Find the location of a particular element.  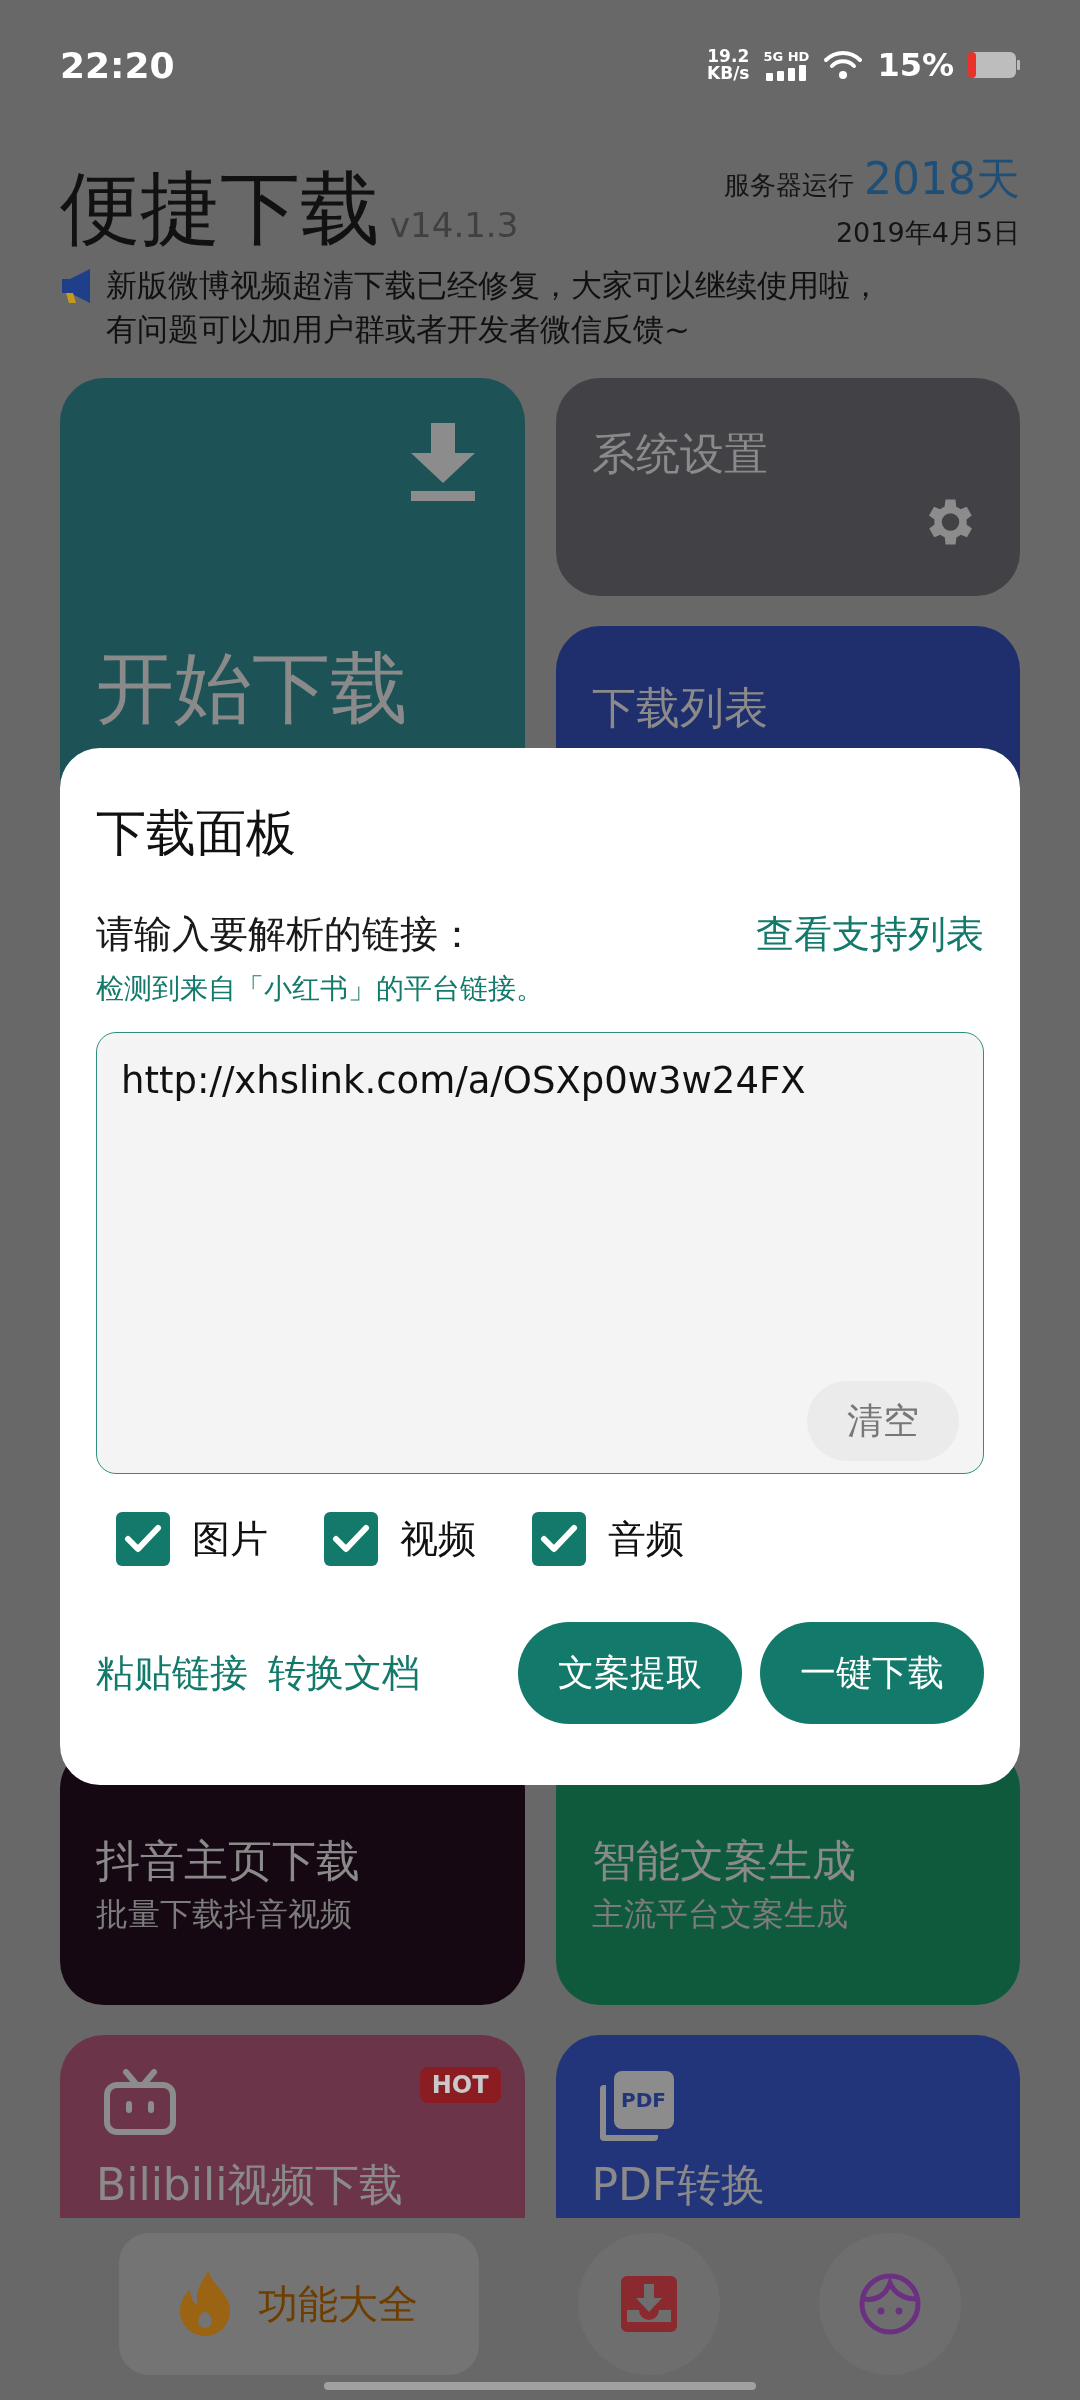

checkbox-label: 图片 is located at coordinates (230, 1539).